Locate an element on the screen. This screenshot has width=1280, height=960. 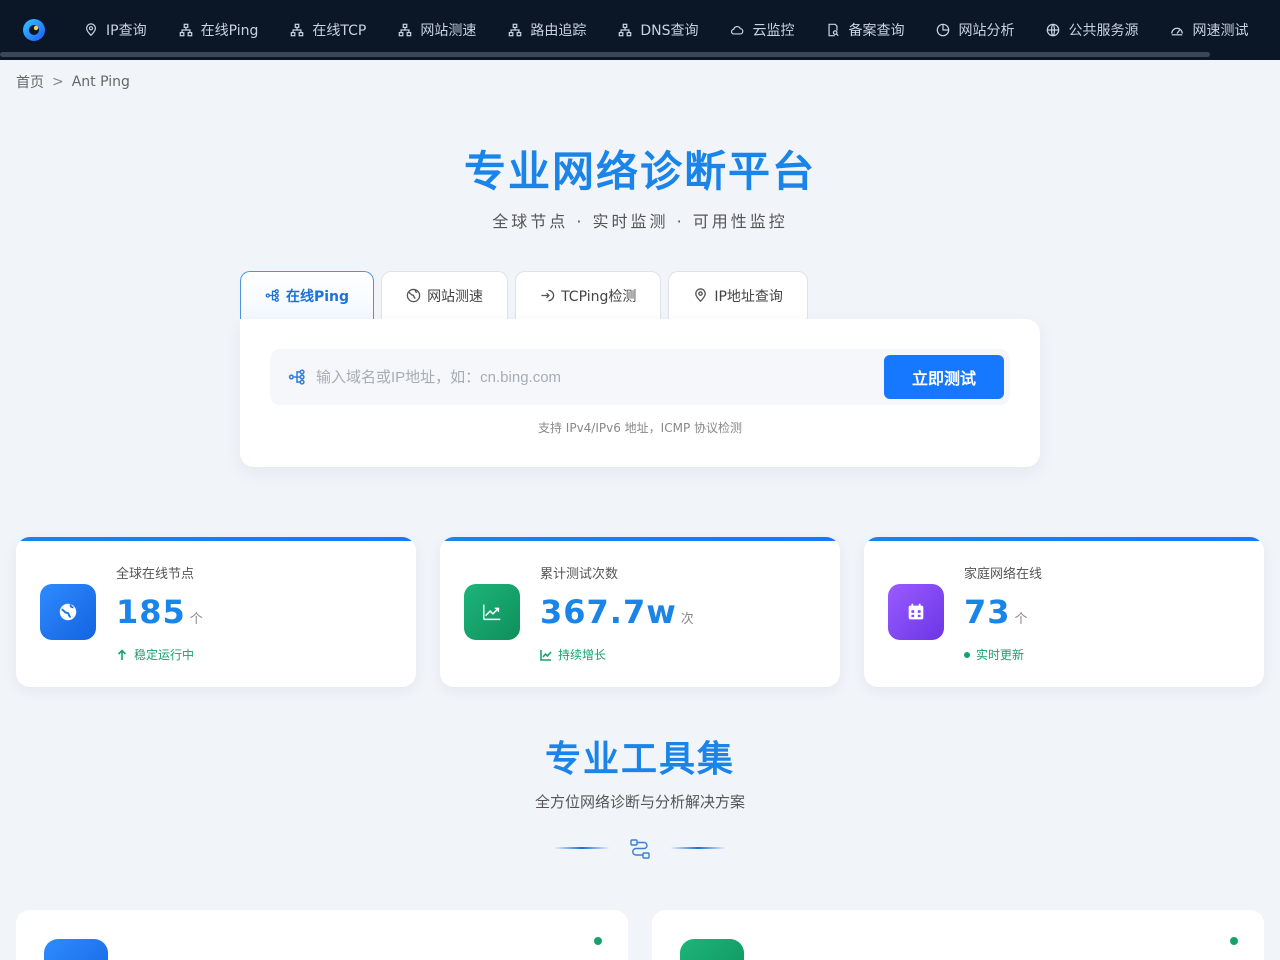
nav-item-dns-query: DNS查询 is located at coordinates (658, 30).